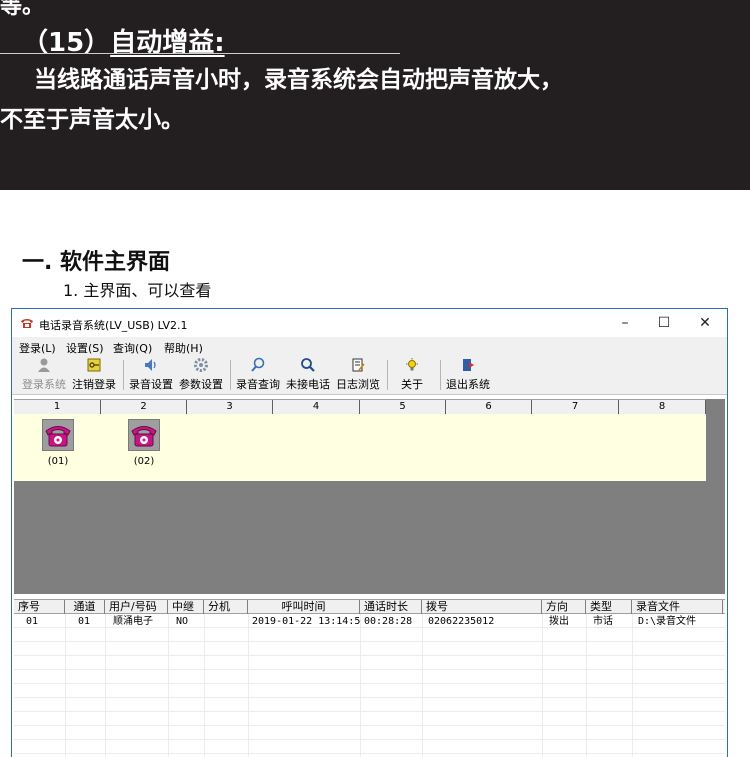 This screenshot has width=750, height=757. I want to click on col-type: 类型, so click(609, 607).